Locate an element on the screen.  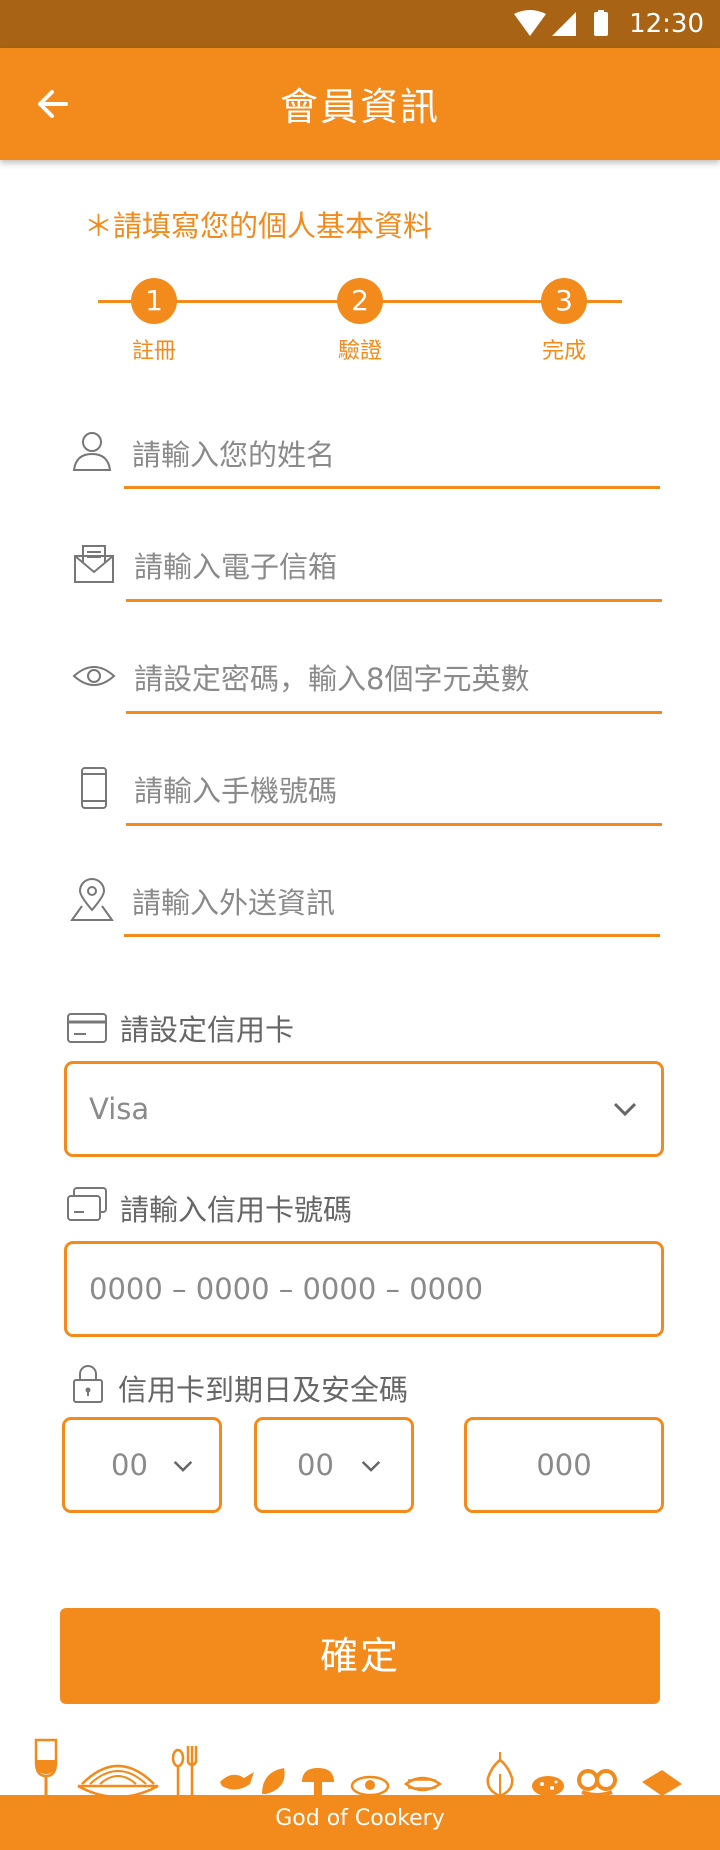
back-arrow-icon is located at coordinates (55, 104).